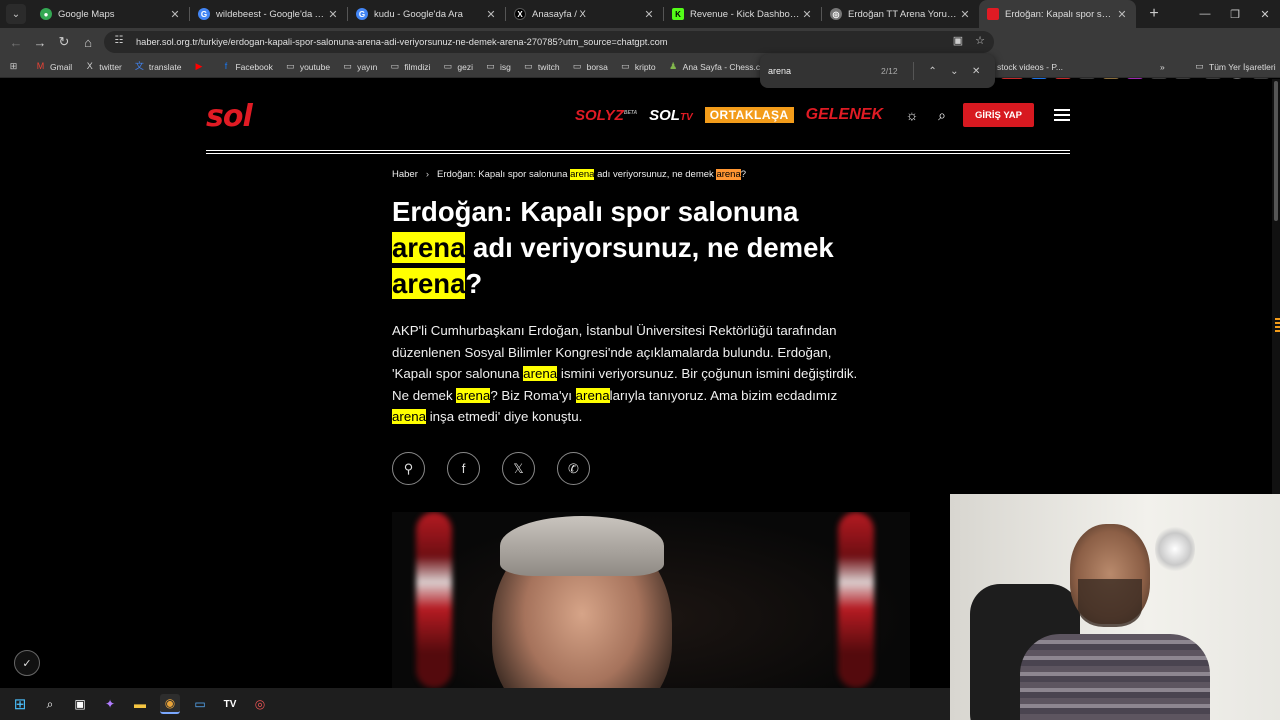 Image resolution: width=1280 pixels, height=720 pixels. I want to click on minimize-icon: —, so click(1205, 14).